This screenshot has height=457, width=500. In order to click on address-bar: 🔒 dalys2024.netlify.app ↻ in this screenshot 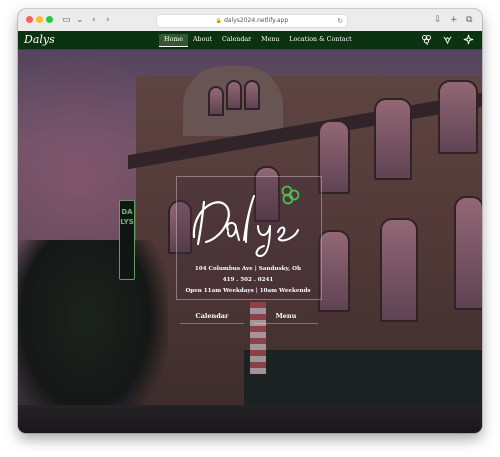, I will do `click(252, 21)`.